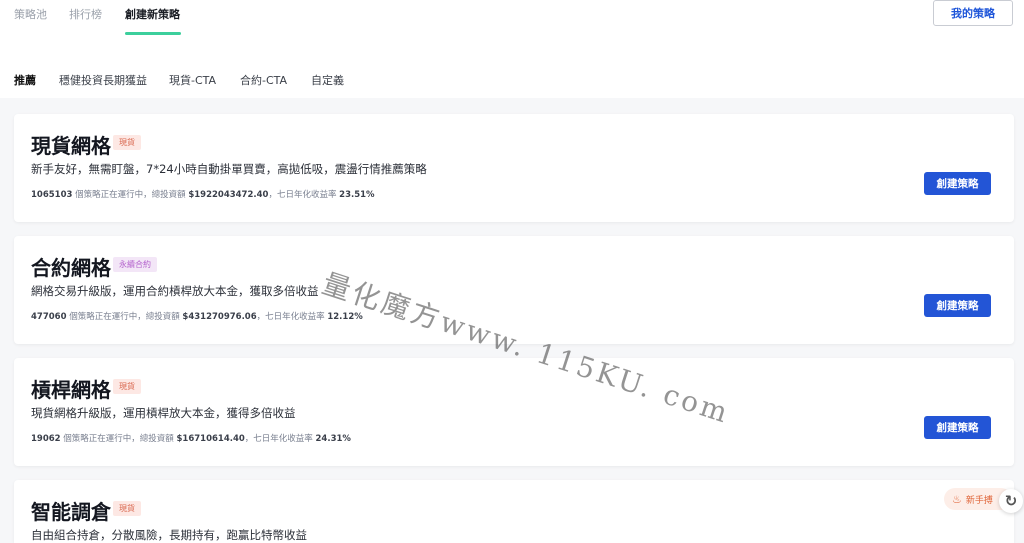 The image size is (1024, 543). What do you see at coordinates (512, 81) in the screenshot?
I see `category-tabs: 推薦 穩健投資長期獲益 現貨-CTA 合約-CTA 自定義` at bounding box center [512, 81].